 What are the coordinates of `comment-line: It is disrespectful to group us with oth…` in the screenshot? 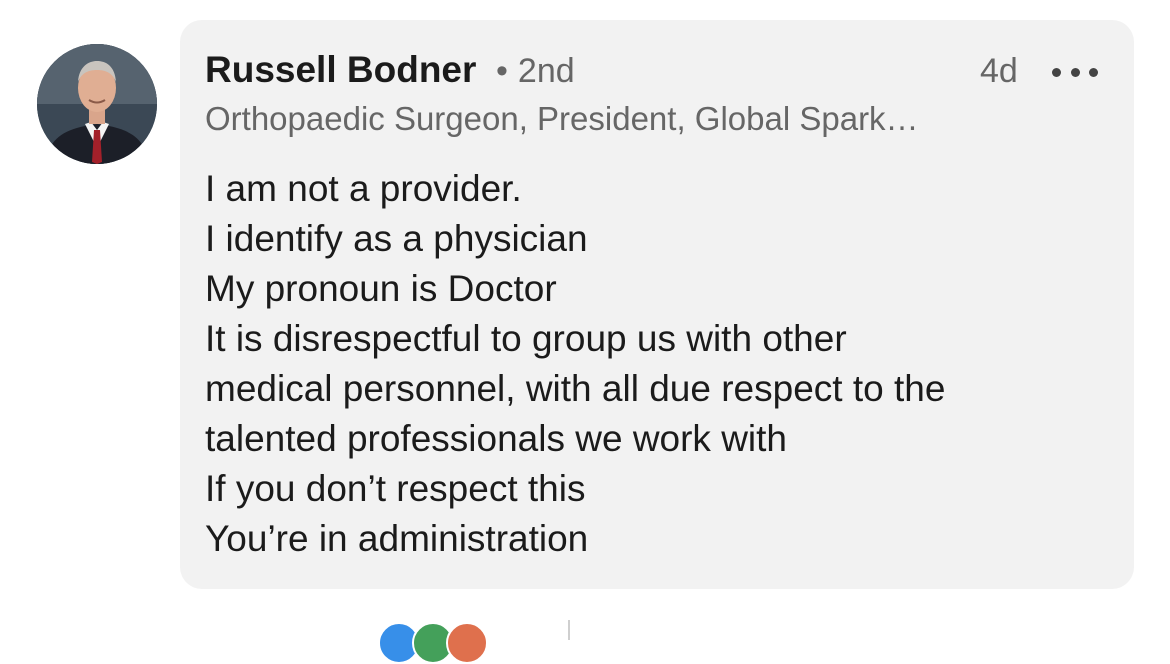 It's located at (526, 338).